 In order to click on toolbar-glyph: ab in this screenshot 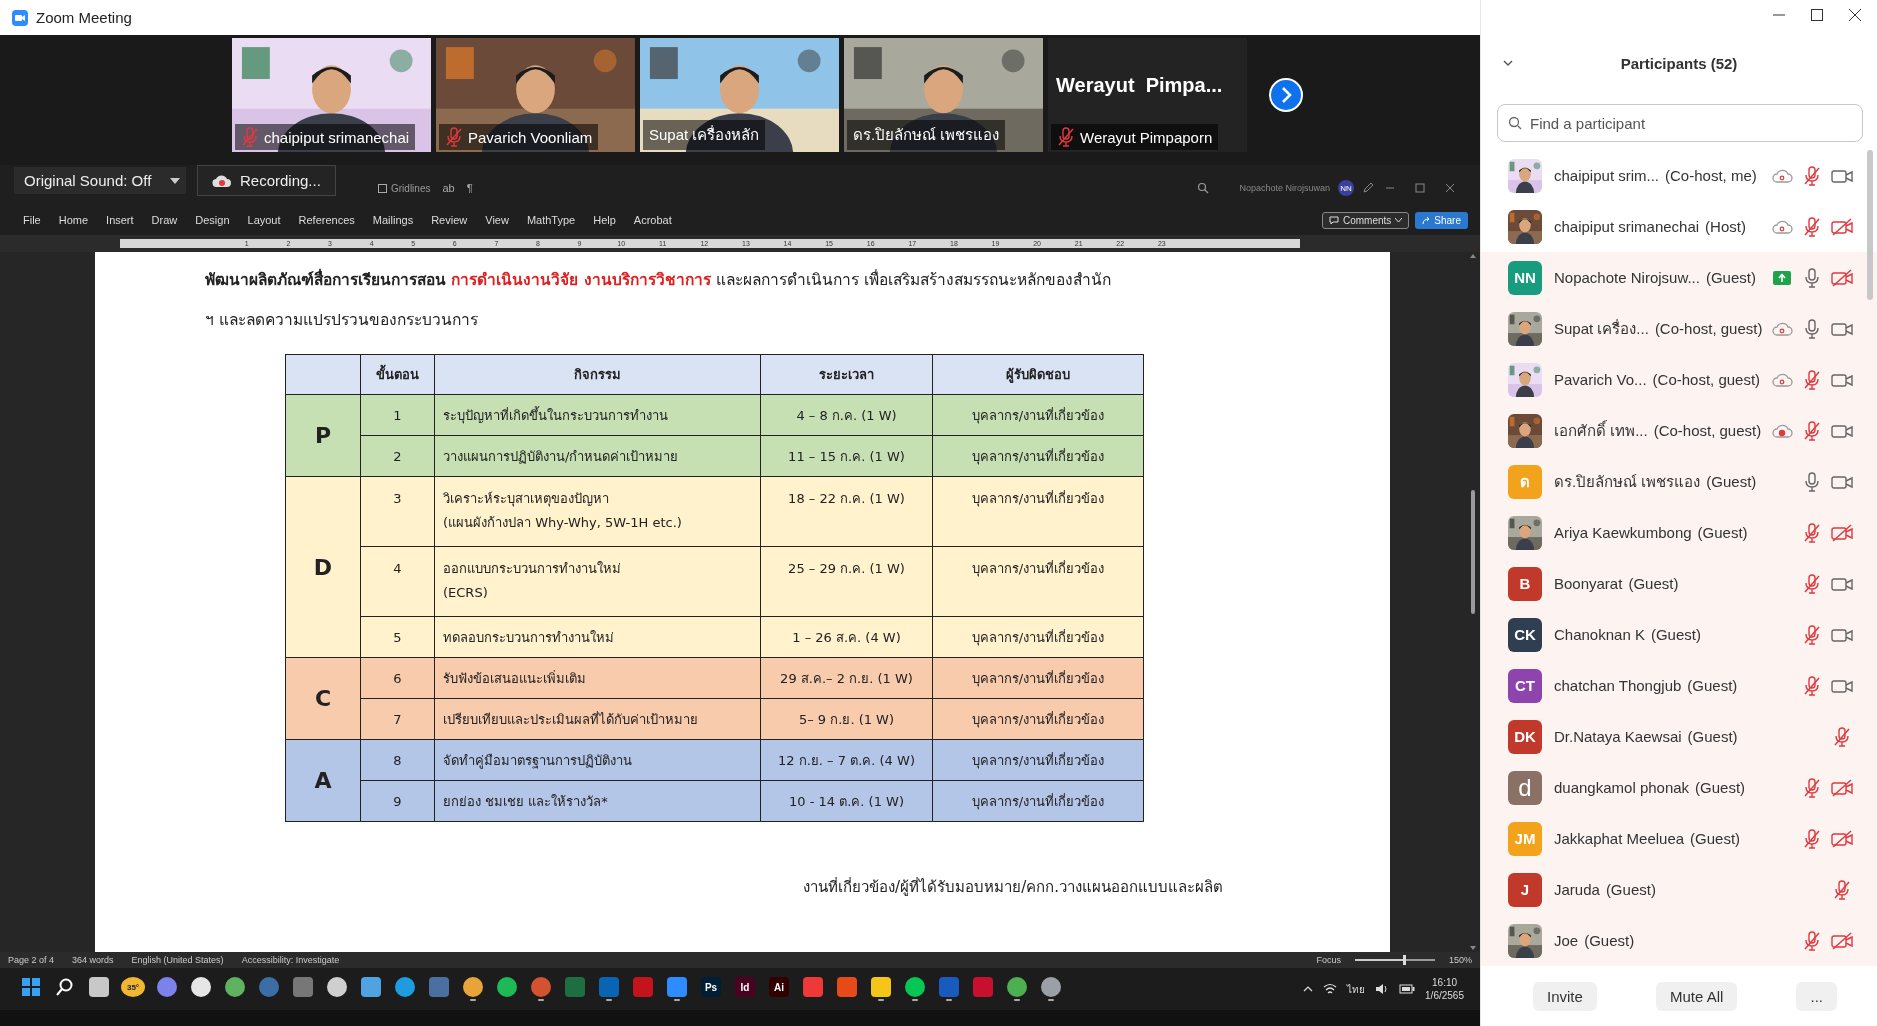, I will do `click(448, 188)`.